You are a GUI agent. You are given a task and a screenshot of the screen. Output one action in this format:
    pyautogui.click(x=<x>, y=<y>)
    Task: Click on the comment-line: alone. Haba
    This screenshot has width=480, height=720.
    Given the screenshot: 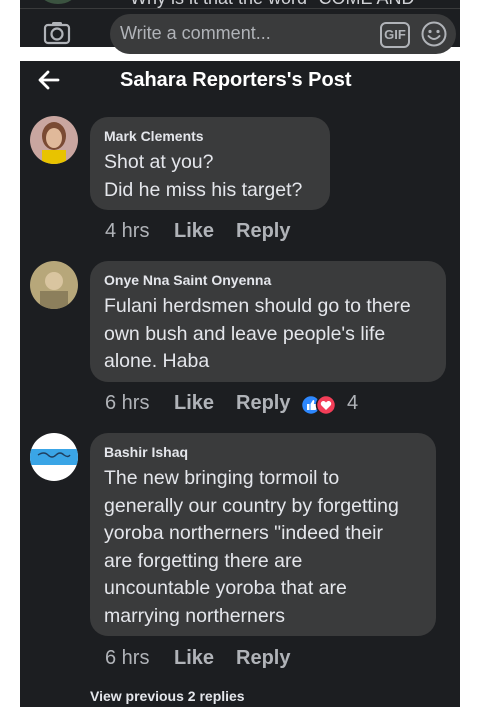 What is the action you would take?
    pyautogui.click(x=157, y=361)
    